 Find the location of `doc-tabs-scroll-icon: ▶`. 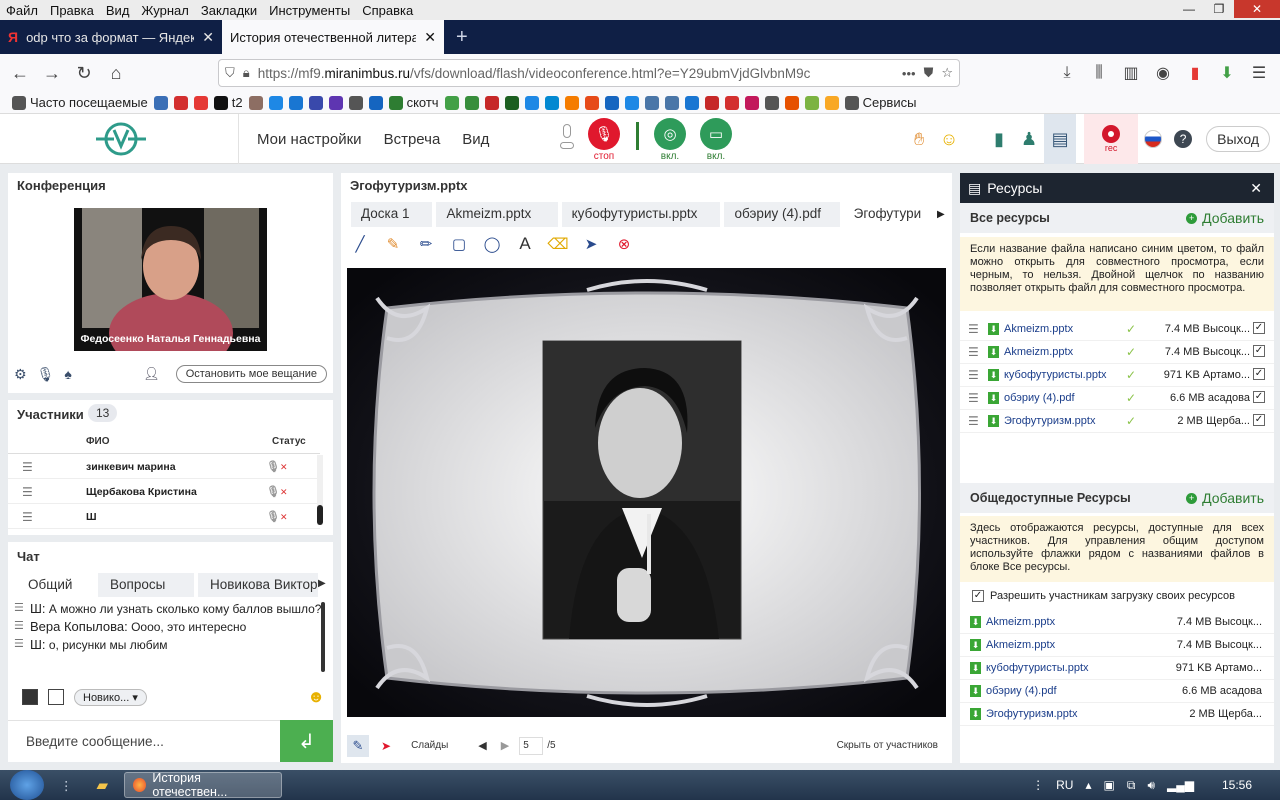

doc-tabs-scroll-icon: ▶ is located at coordinates (941, 214).